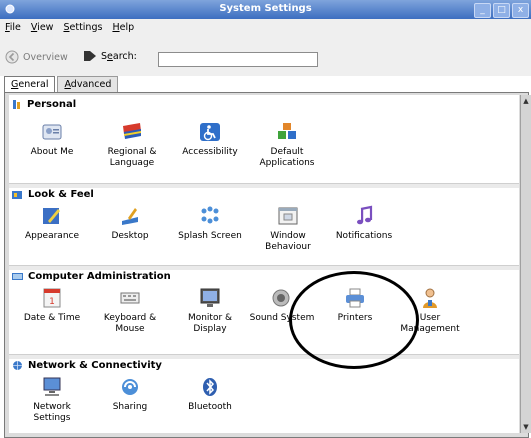 This screenshot has width=531, height=438. I want to click on item-printers: Printers, so click(355, 305).